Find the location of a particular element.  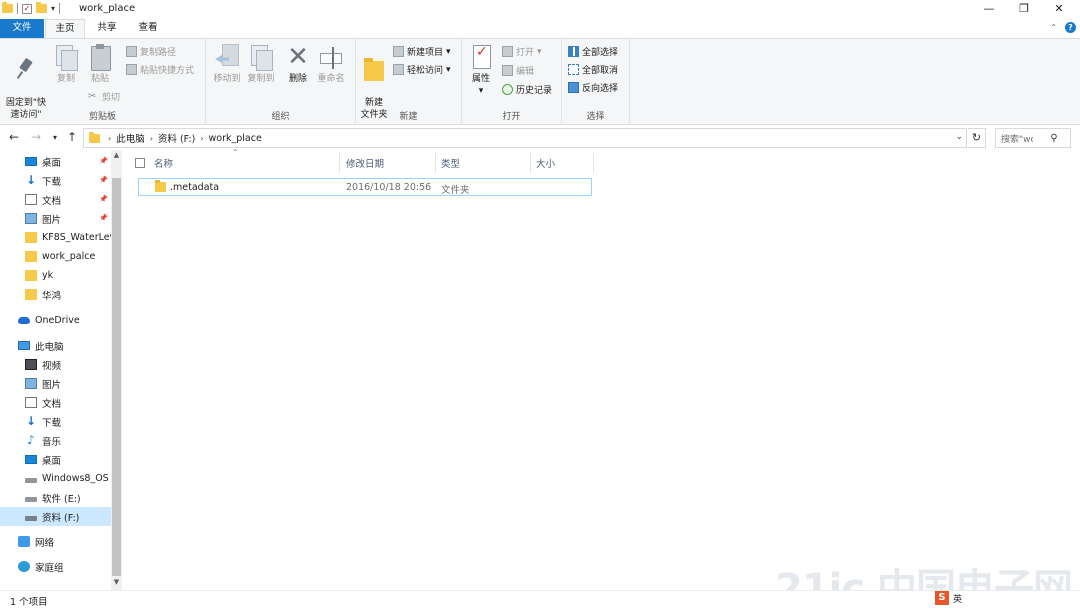

tab-file: 文件 is located at coordinates (22, 28).